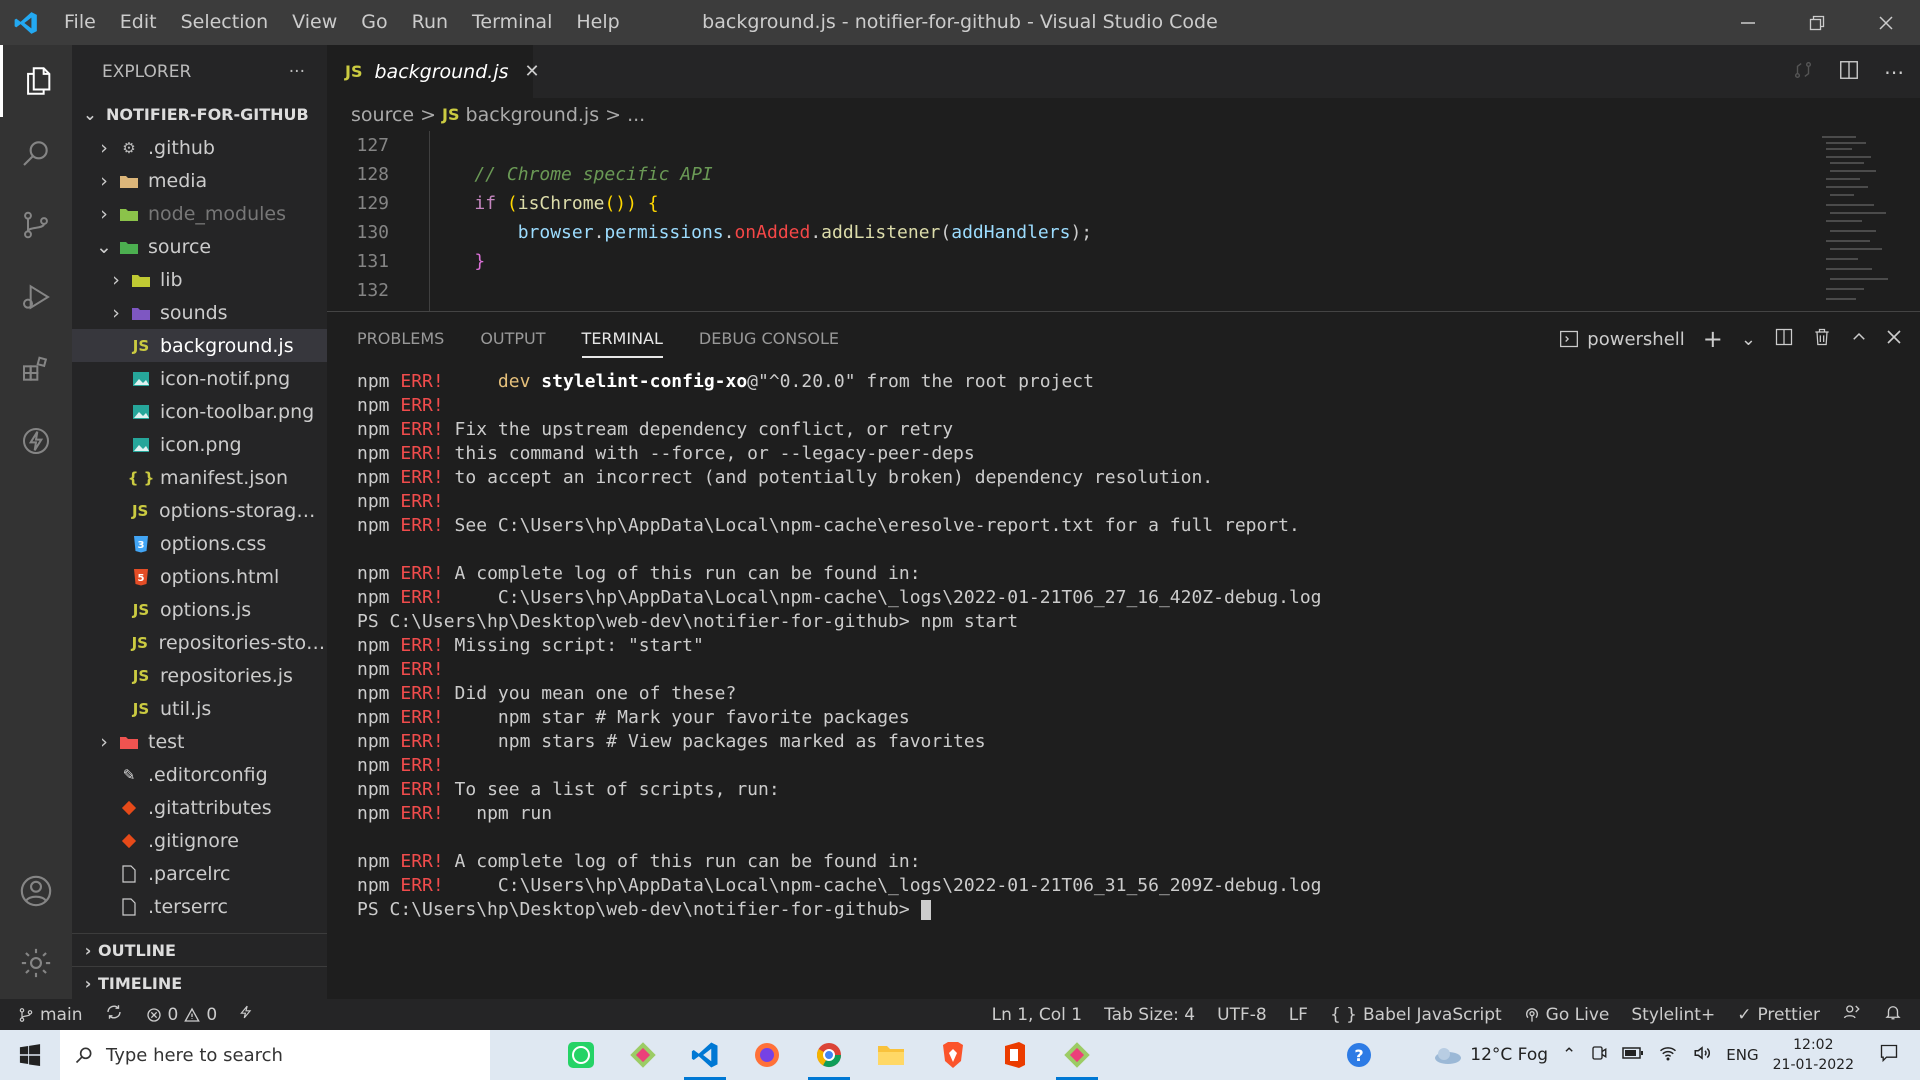 Image resolution: width=1920 pixels, height=1080 pixels. I want to click on brave-app-icon, so click(953, 1055).